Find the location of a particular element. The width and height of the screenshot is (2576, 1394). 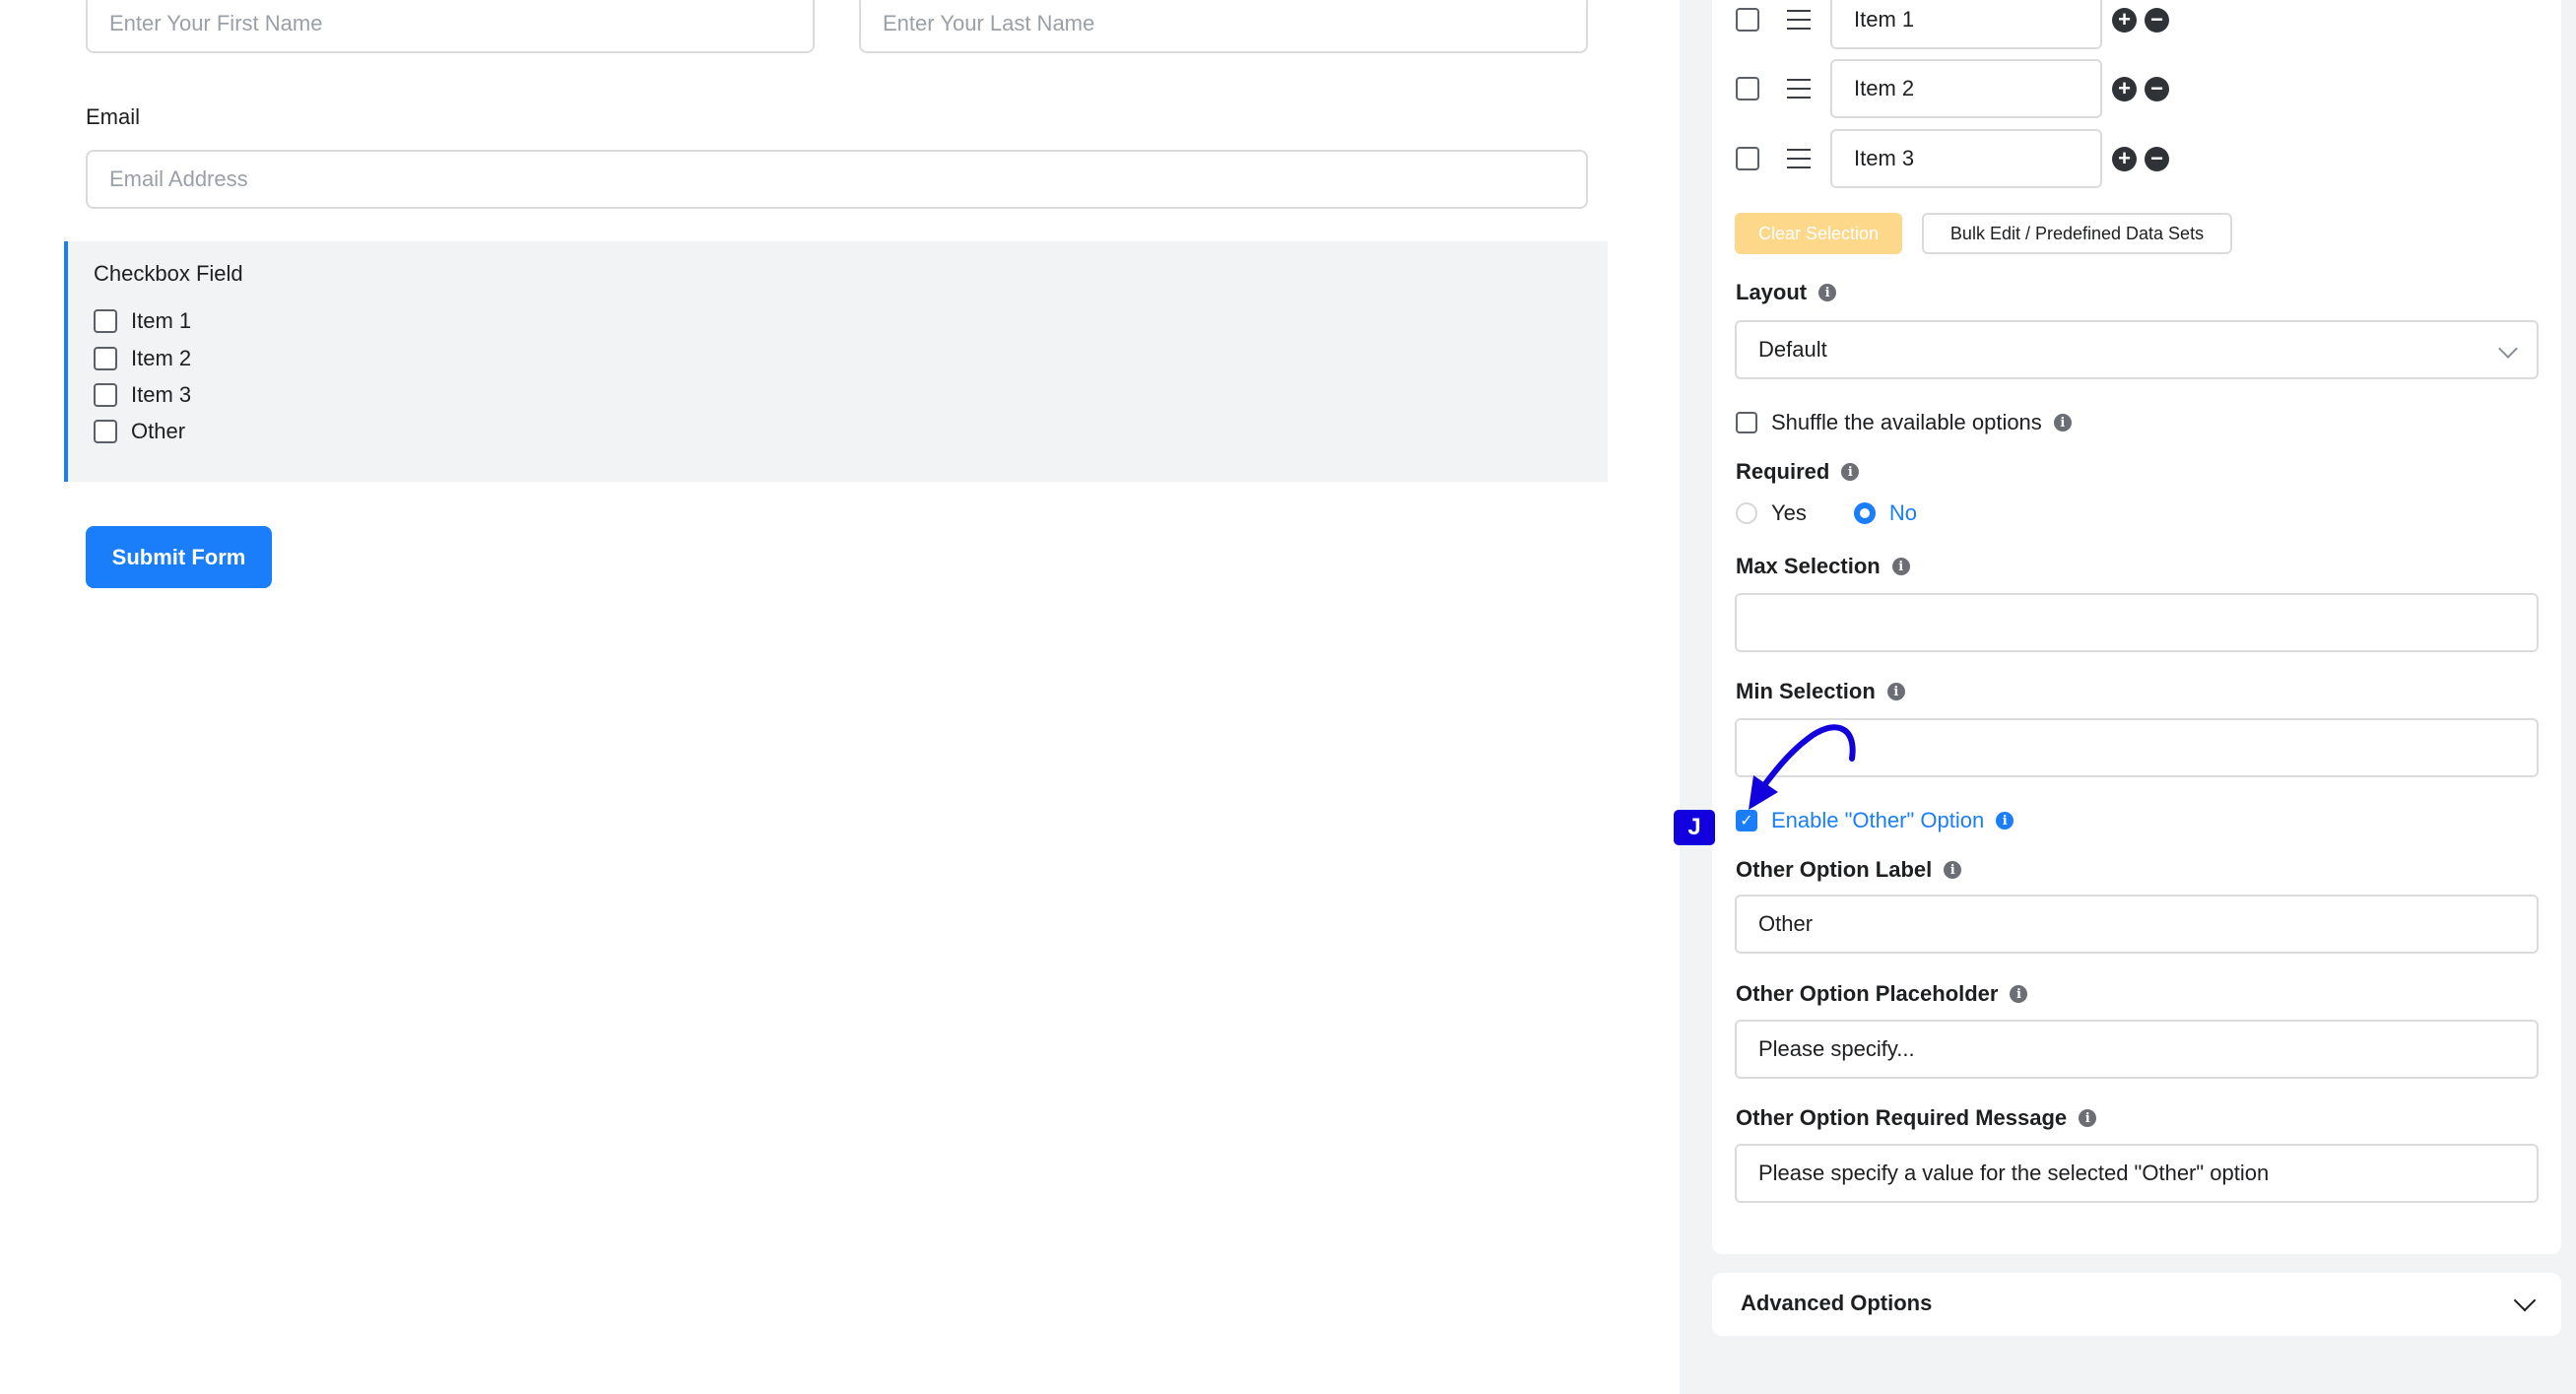

annotation-arrow is located at coordinates (1803, 767).